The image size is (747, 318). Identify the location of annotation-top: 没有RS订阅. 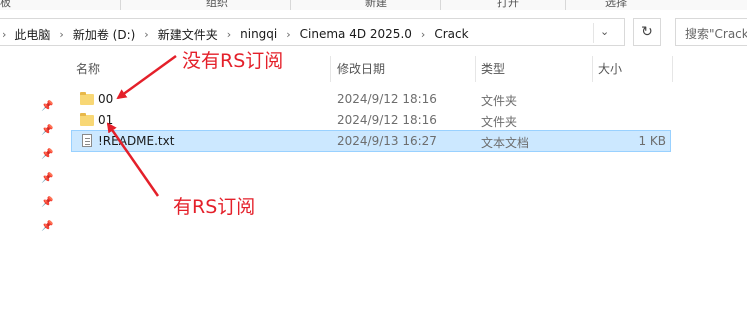
(233, 61).